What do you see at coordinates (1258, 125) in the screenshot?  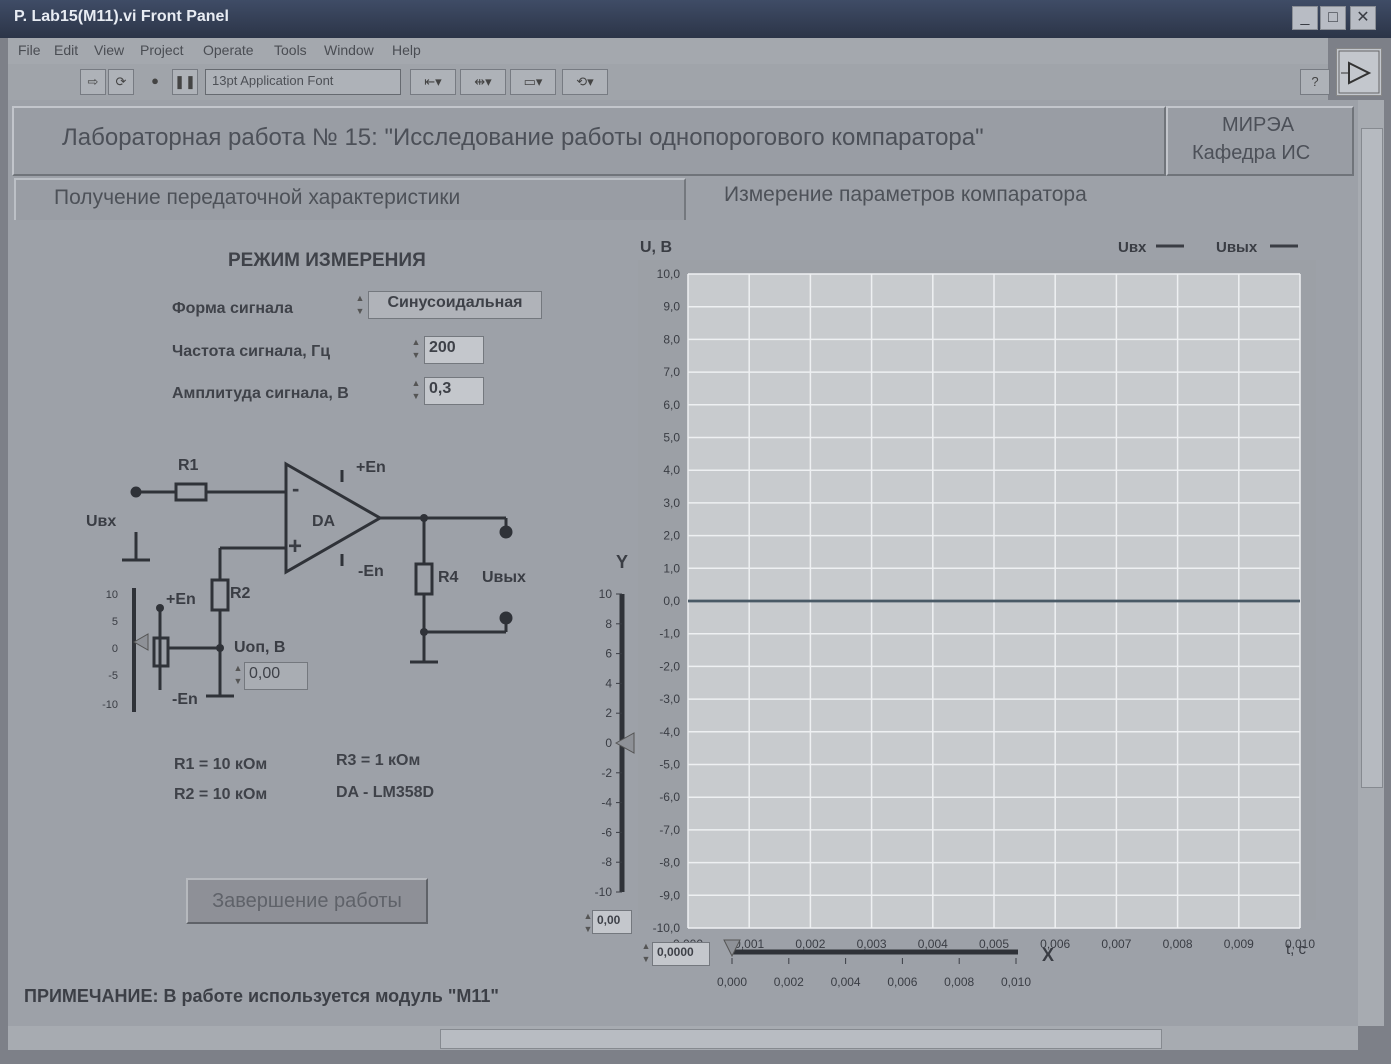 I see `org-name: МИРЭА` at bounding box center [1258, 125].